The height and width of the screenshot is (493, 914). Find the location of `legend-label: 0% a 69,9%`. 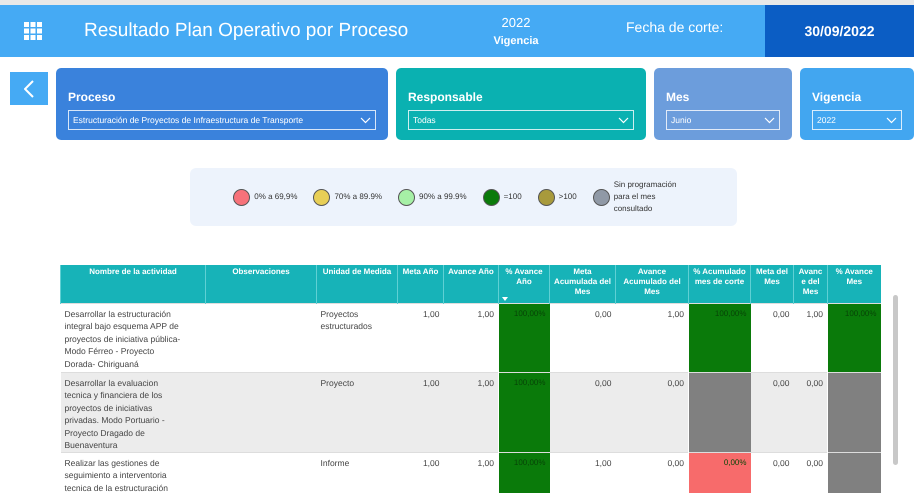

legend-label: 0% a 69,9% is located at coordinates (276, 197).